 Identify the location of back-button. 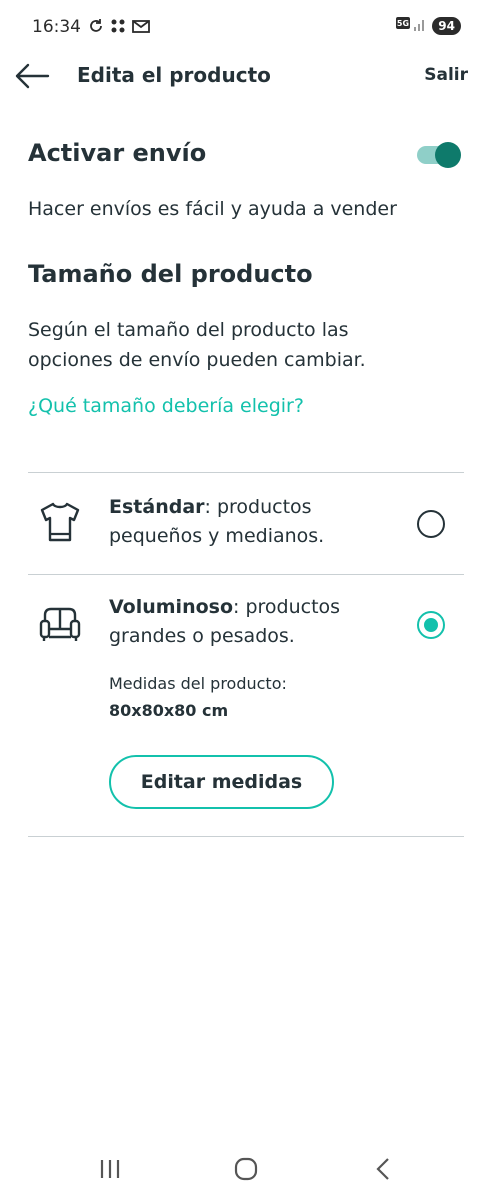
(32, 76).